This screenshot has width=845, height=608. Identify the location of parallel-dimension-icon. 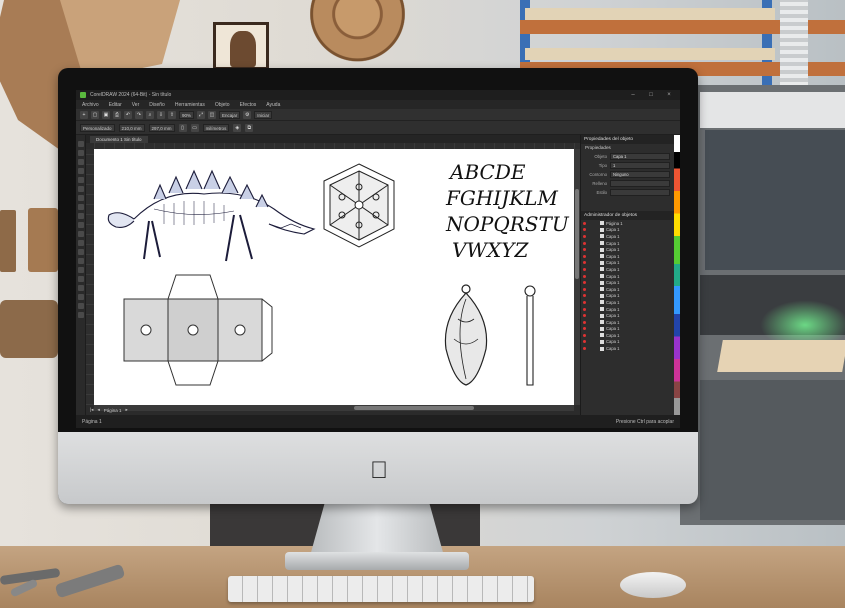
(80, 234).